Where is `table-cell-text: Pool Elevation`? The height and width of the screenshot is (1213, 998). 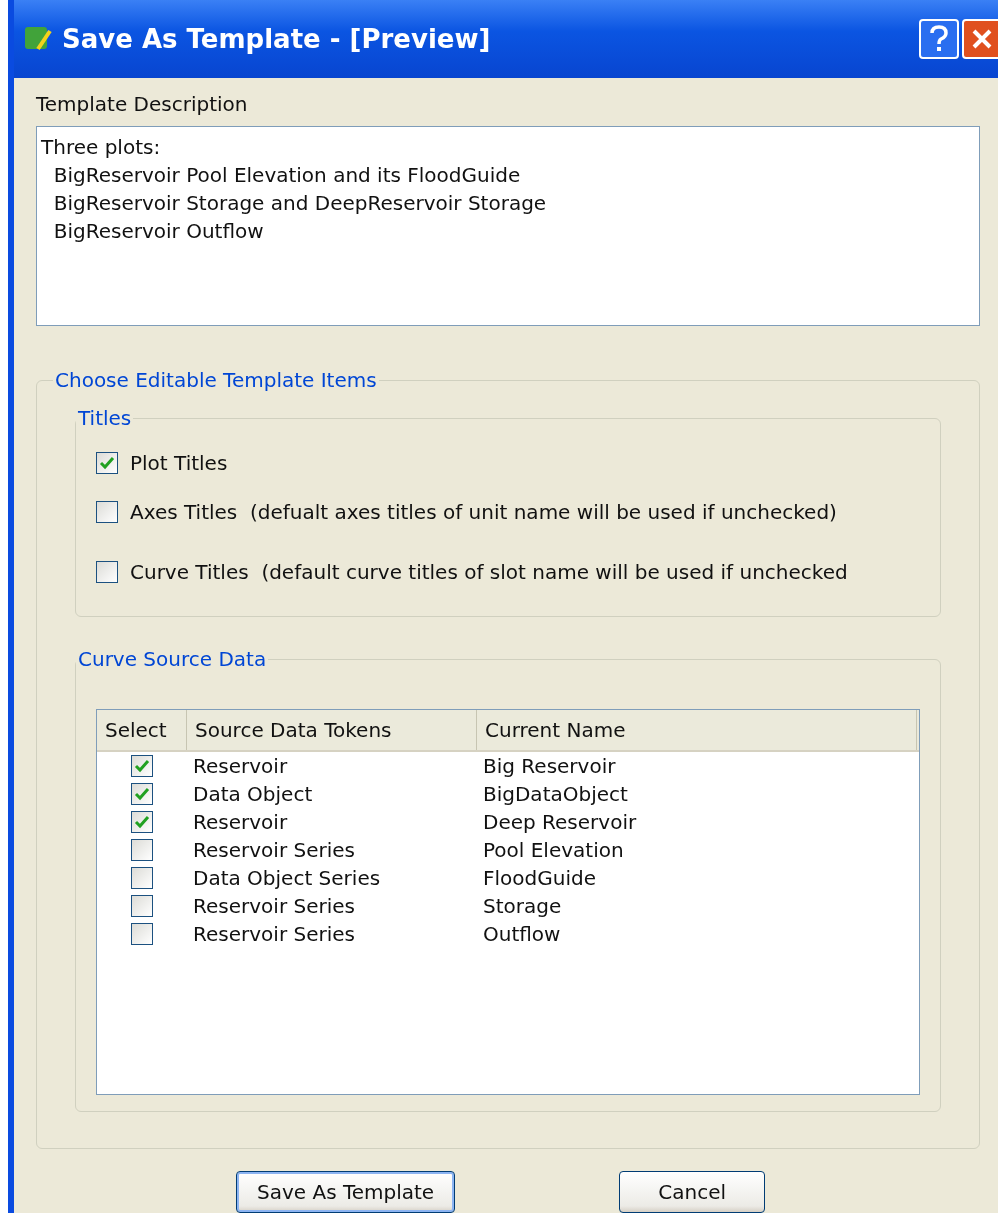
table-cell-text: Pool Elevation is located at coordinates (553, 850).